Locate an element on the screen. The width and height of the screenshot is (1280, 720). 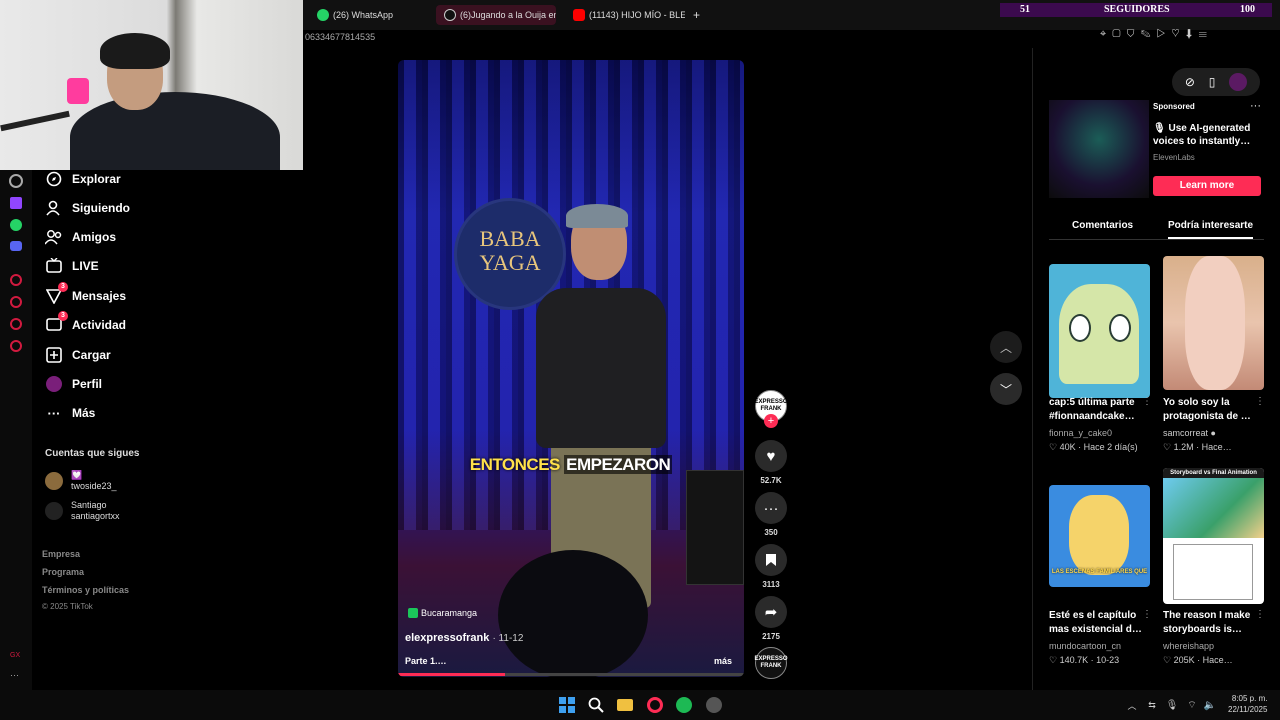
card-user: samcorreat ● is located at coordinates (1189, 433).